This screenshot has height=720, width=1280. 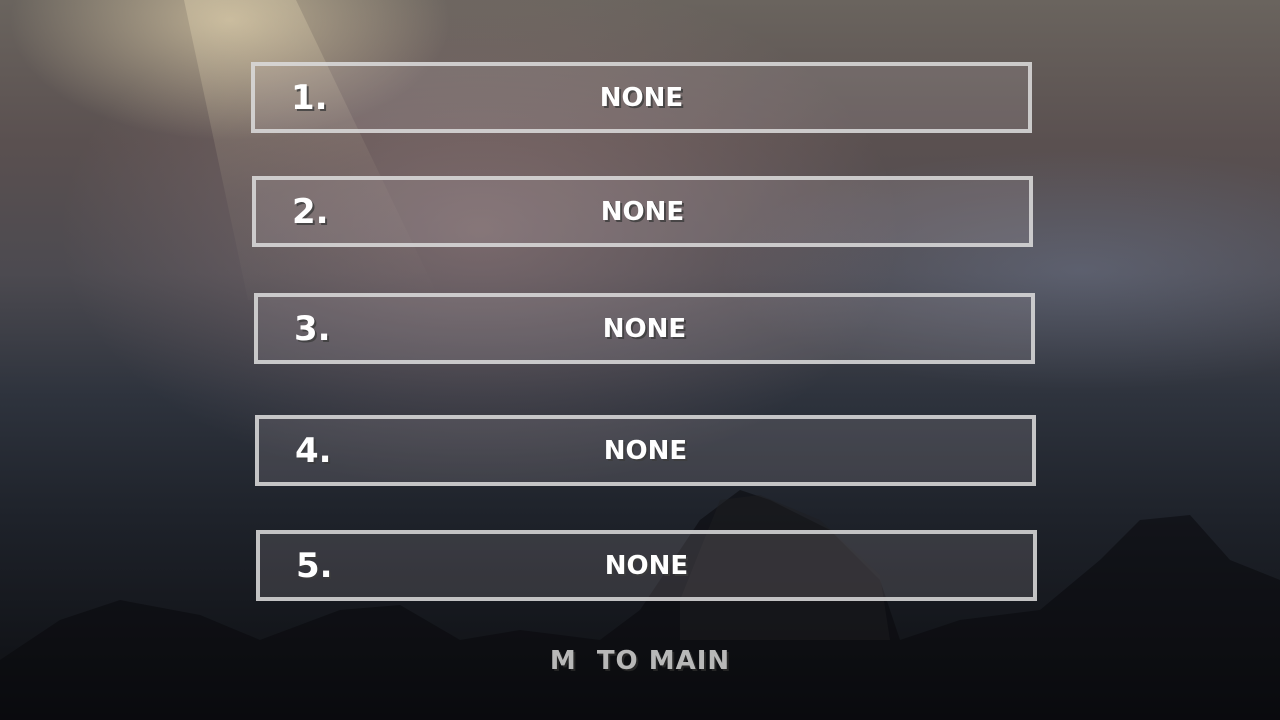 I want to click on save-slot-3: 3. NONE, so click(x=644, y=328).